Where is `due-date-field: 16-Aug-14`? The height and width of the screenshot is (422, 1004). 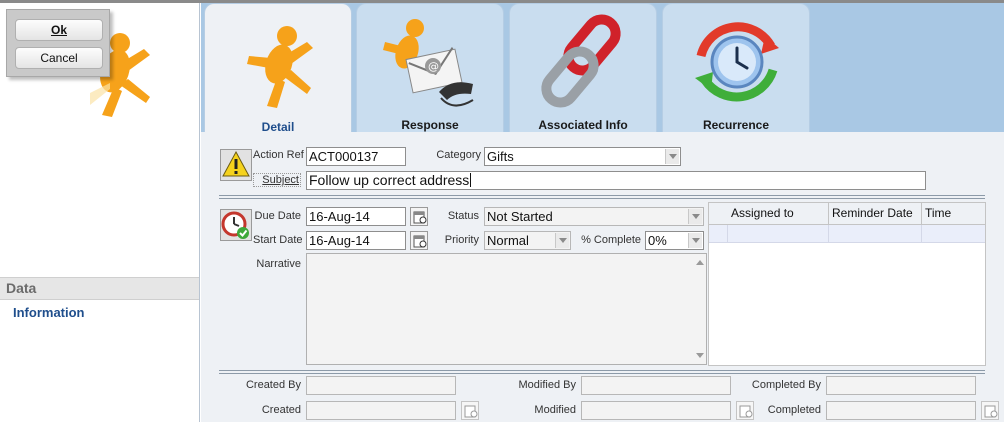
due-date-field: 16-Aug-14 is located at coordinates (356, 216).